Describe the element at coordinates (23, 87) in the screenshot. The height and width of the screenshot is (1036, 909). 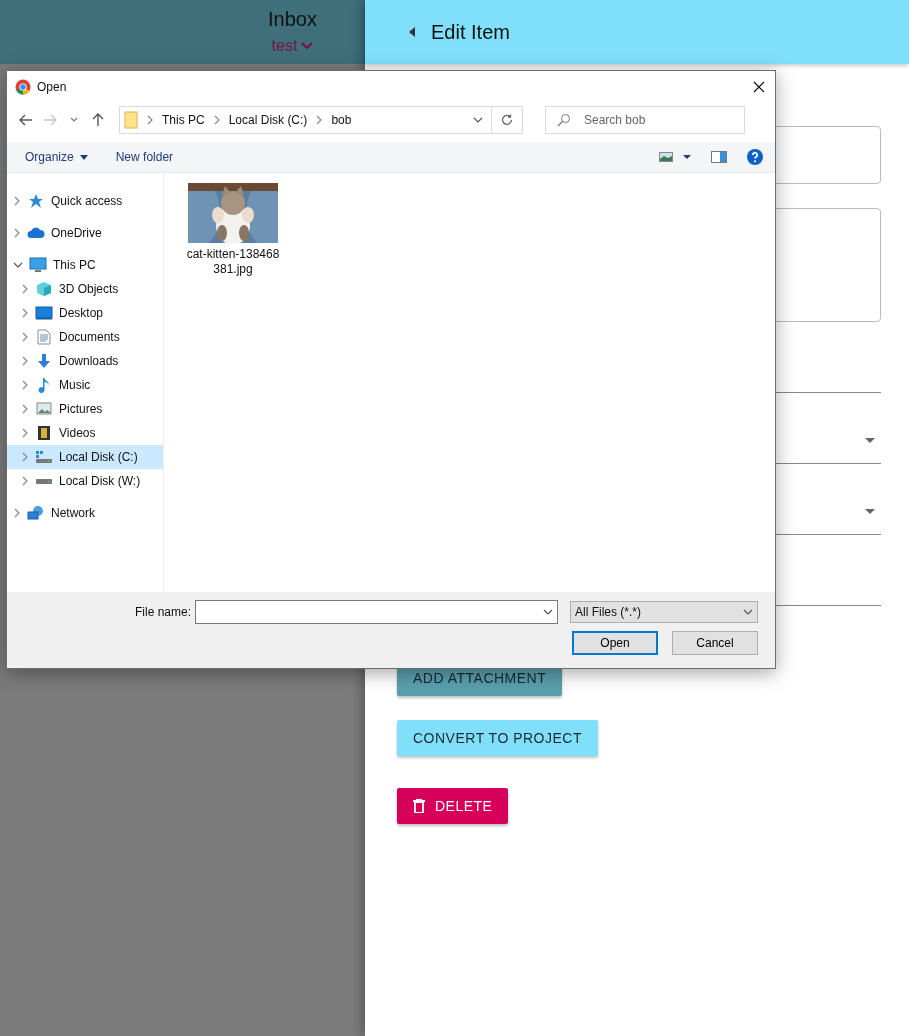
I see `browser-logo-icon` at that location.